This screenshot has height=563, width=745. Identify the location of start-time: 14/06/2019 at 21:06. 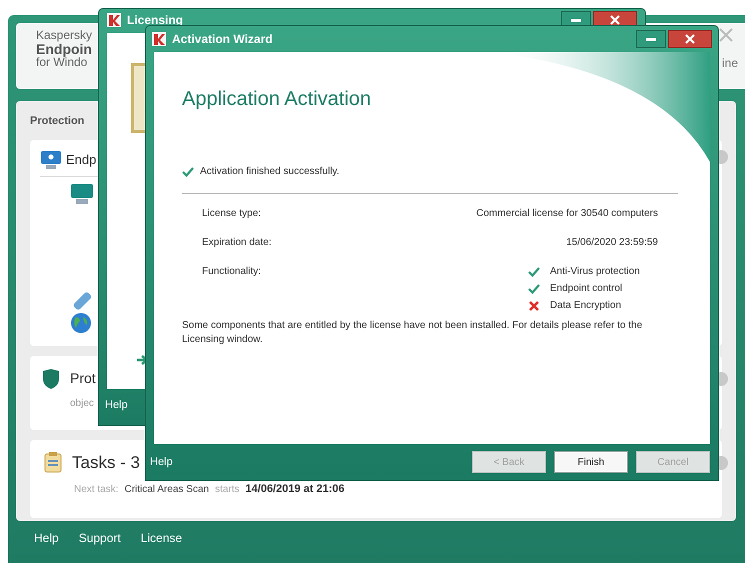
(294, 489).